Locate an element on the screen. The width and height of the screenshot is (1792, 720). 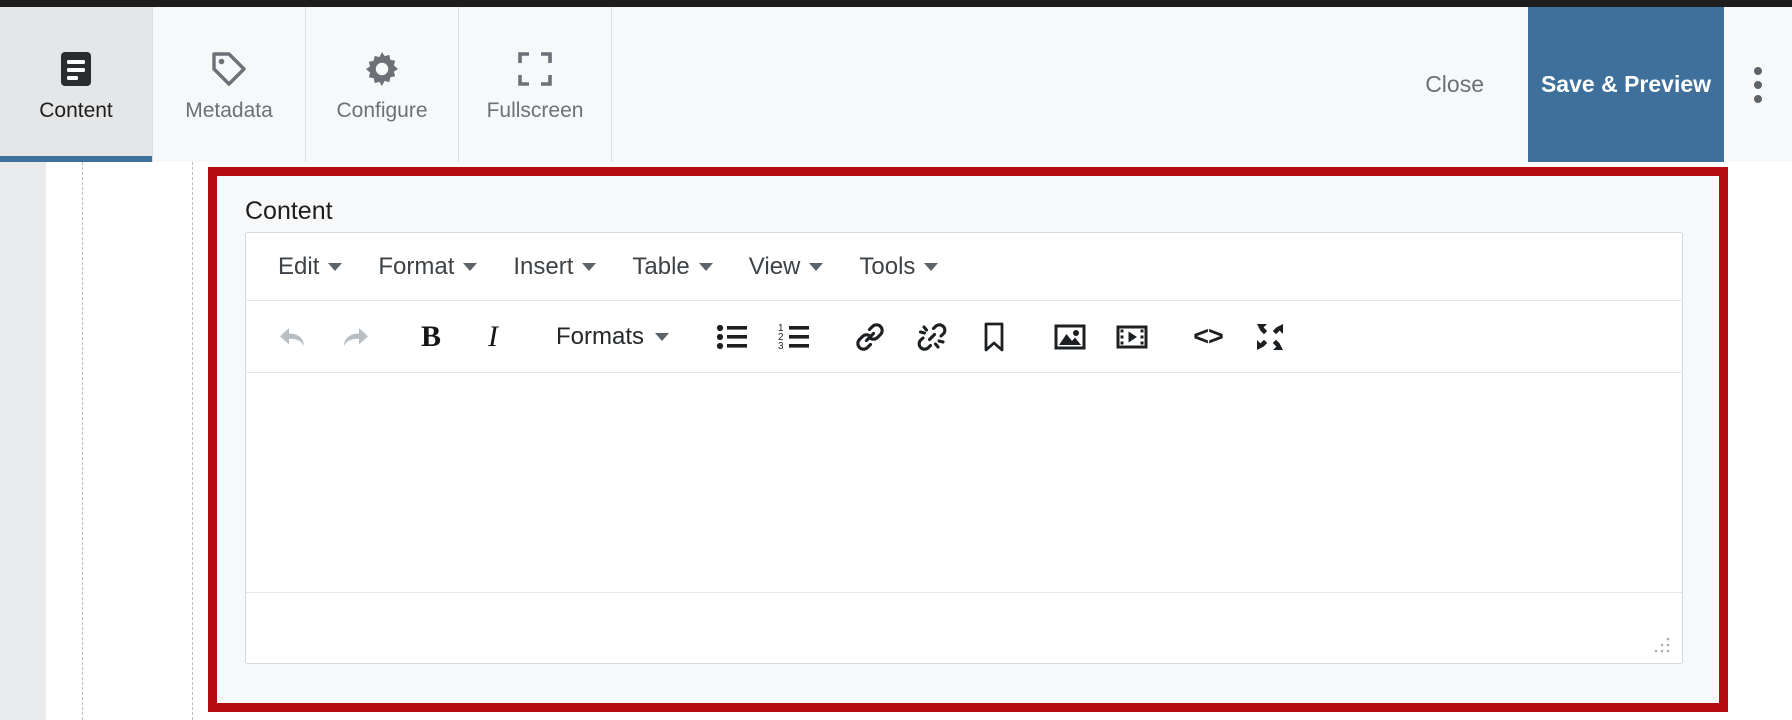
source-code-icon: <> is located at coordinates (1208, 337).